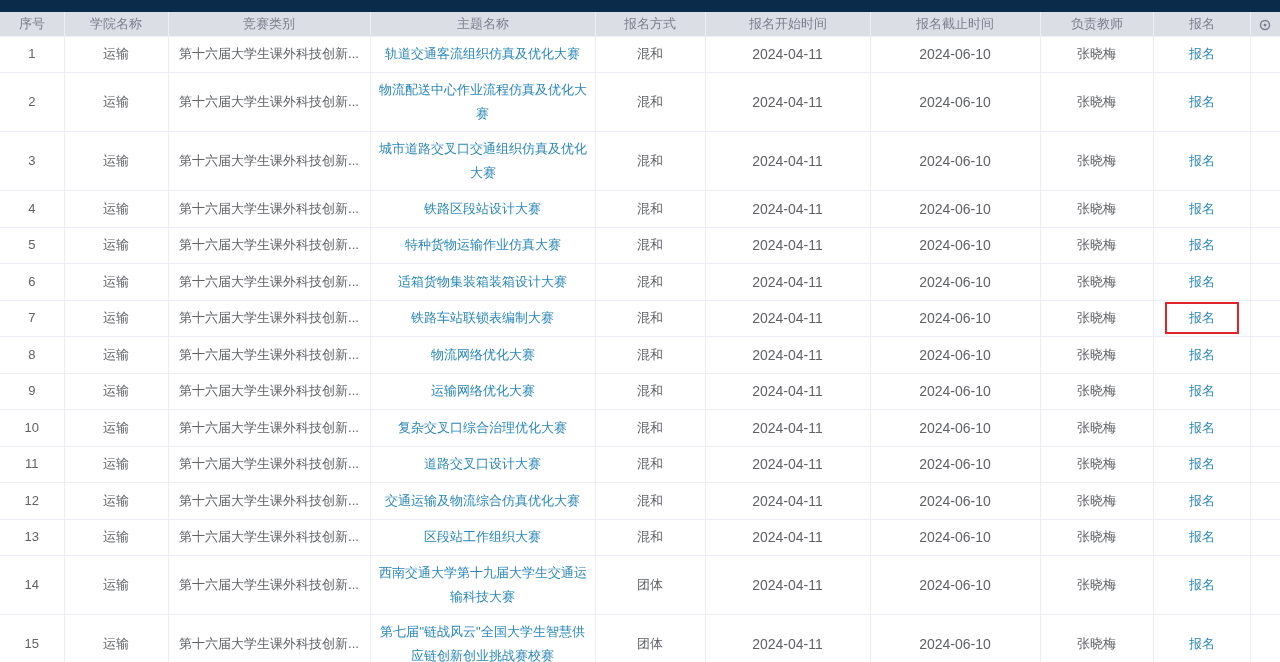 The width and height of the screenshot is (1280, 662). I want to click on table-cell: 6, so click(32, 281).